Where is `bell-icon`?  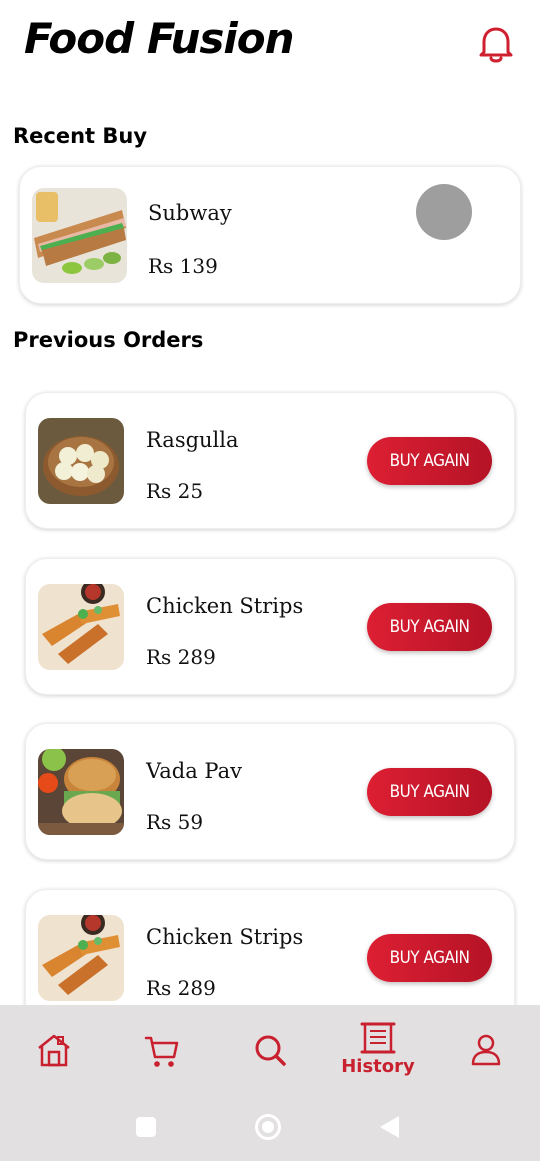 bell-icon is located at coordinates (496, 44).